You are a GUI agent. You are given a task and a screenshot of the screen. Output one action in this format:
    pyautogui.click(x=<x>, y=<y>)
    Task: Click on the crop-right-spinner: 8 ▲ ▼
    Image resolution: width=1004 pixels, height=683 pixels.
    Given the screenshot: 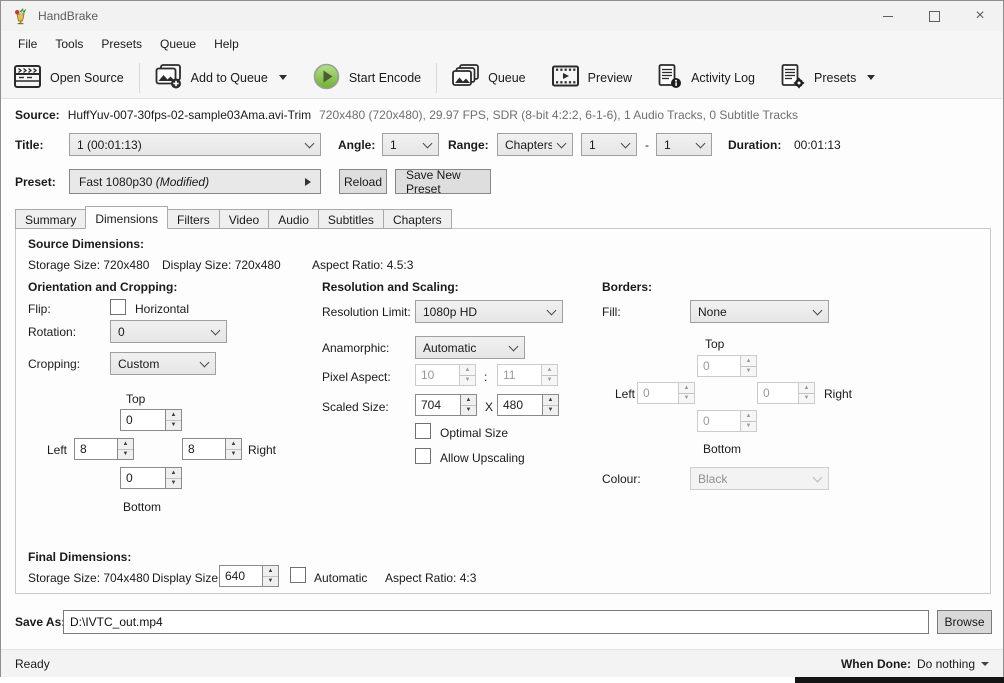 What is the action you would take?
    pyautogui.click(x=212, y=449)
    